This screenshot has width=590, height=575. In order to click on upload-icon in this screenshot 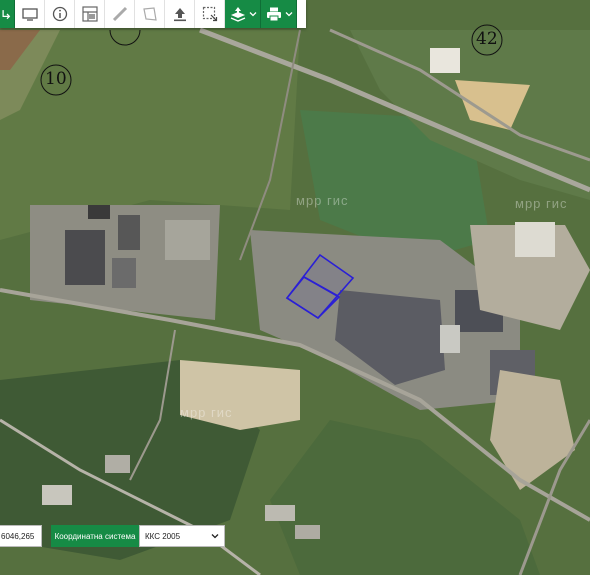, I will do `click(179, 15)`.